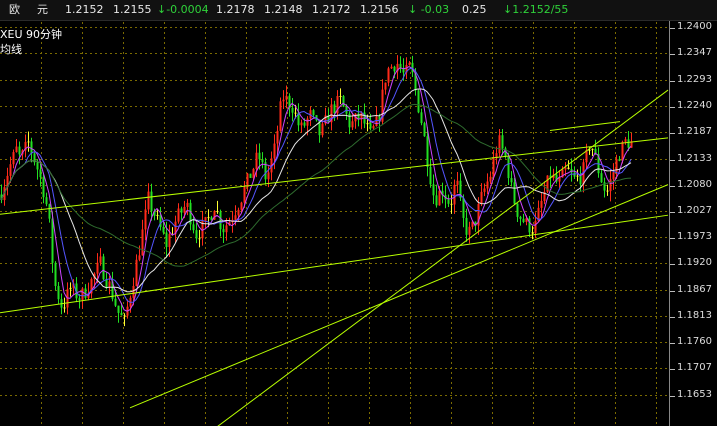 Image resolution: width=717 pixels, height=426 pixels. I want to click on y-tick-label: 1.2400, so click(694, 26).